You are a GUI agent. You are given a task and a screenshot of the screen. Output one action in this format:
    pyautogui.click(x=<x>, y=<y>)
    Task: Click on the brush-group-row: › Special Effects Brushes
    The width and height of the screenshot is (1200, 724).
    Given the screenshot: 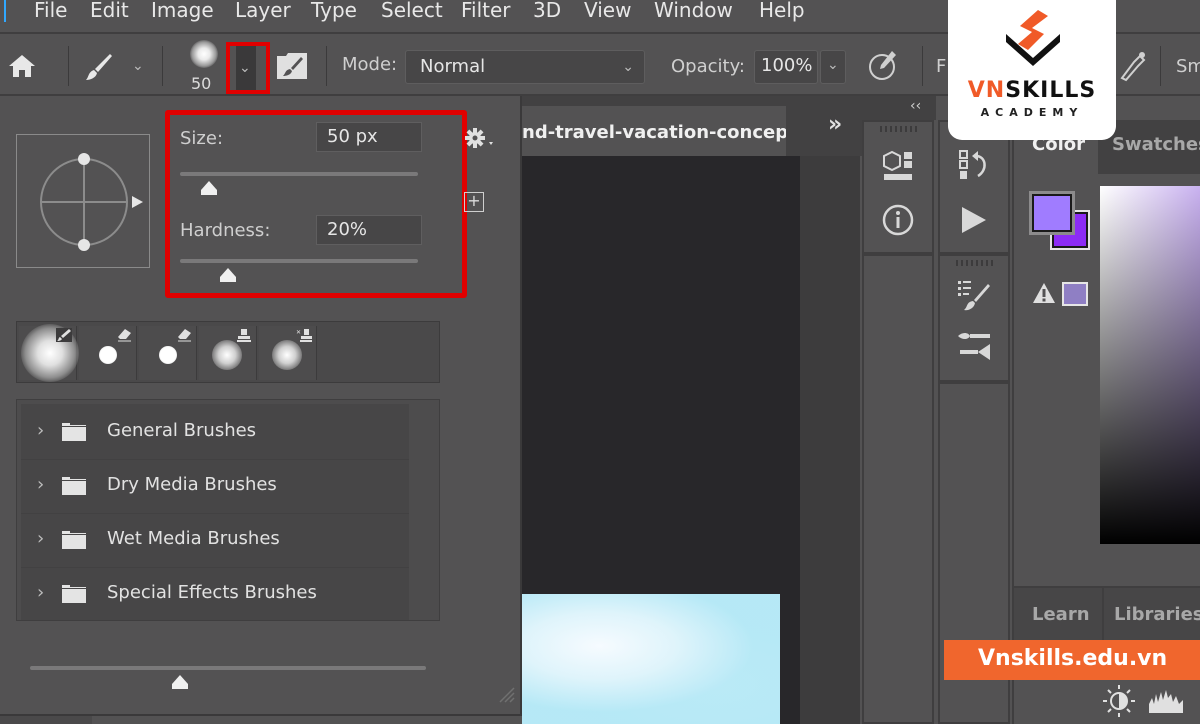 What is the action you would take?
    pyautogui.click(x=215, y=595)
    